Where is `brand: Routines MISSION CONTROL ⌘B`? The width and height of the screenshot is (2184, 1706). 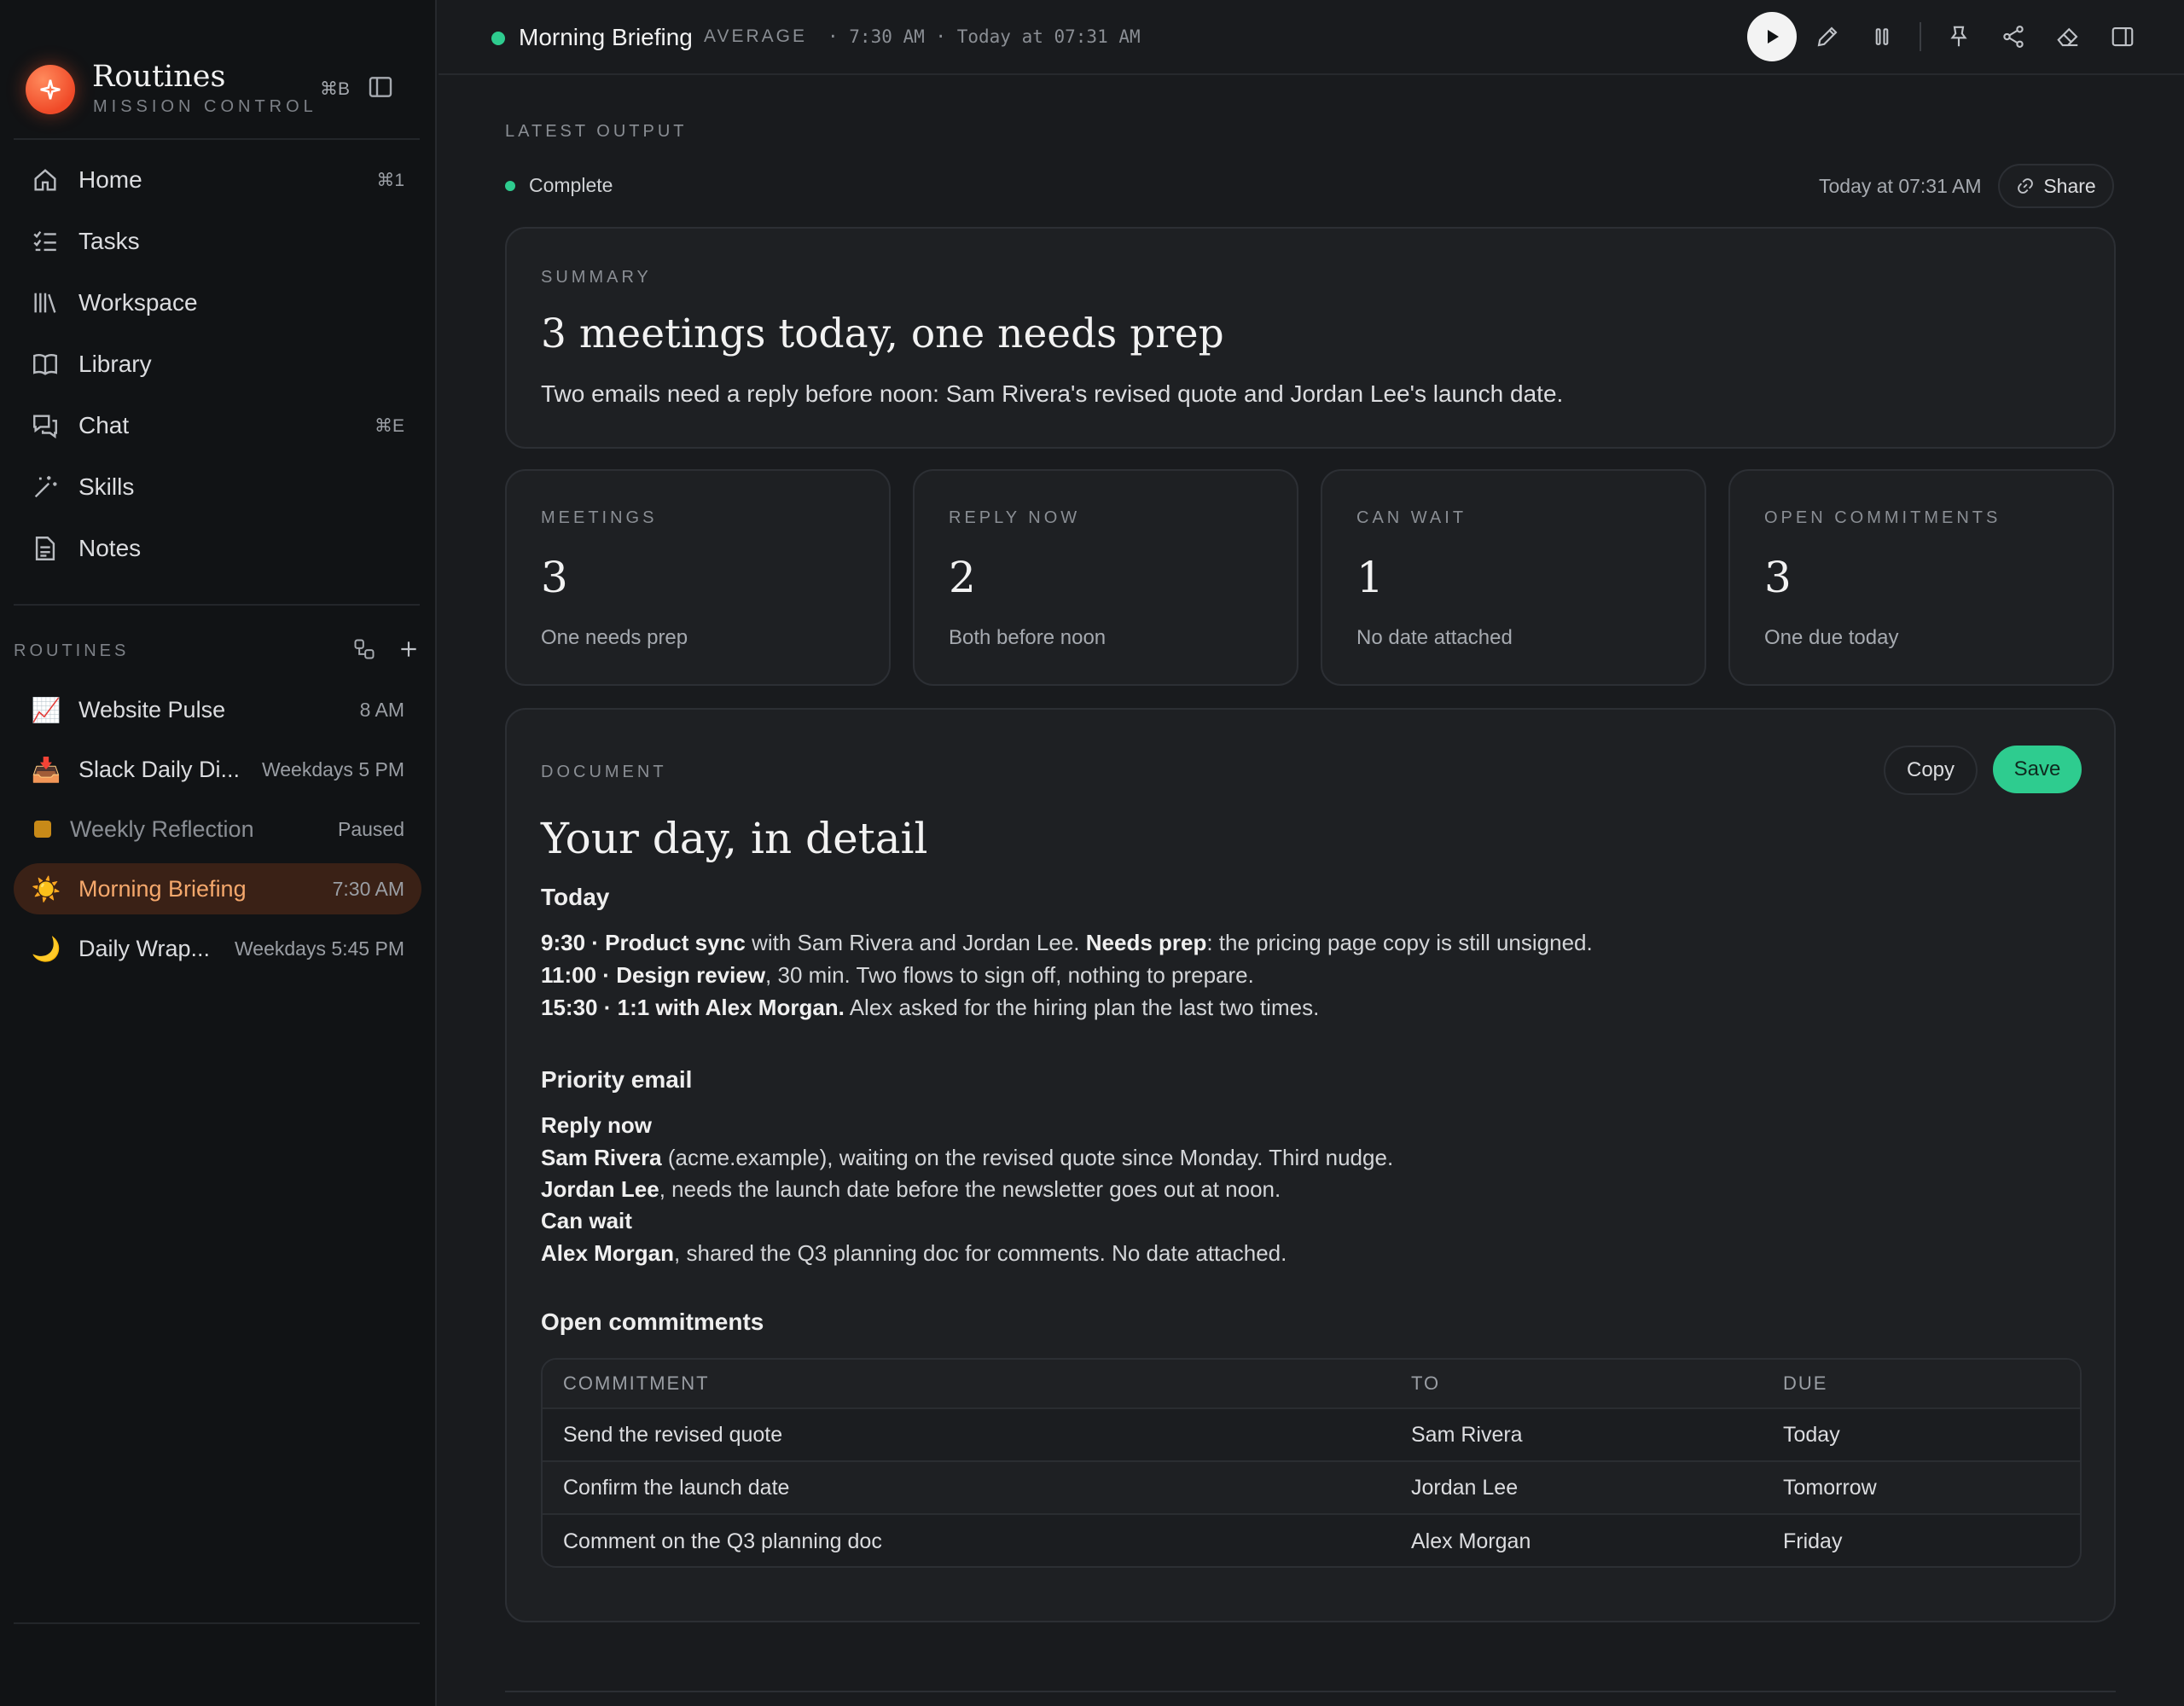
brand: Routines MISSION CONTROL ⌘B is located at coordinates (220, 89).